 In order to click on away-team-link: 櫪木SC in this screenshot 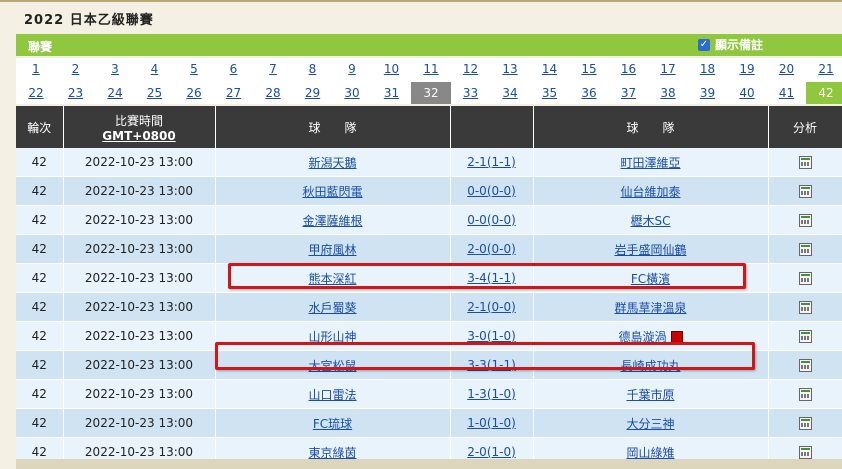, I will do `click(651, 221)`.